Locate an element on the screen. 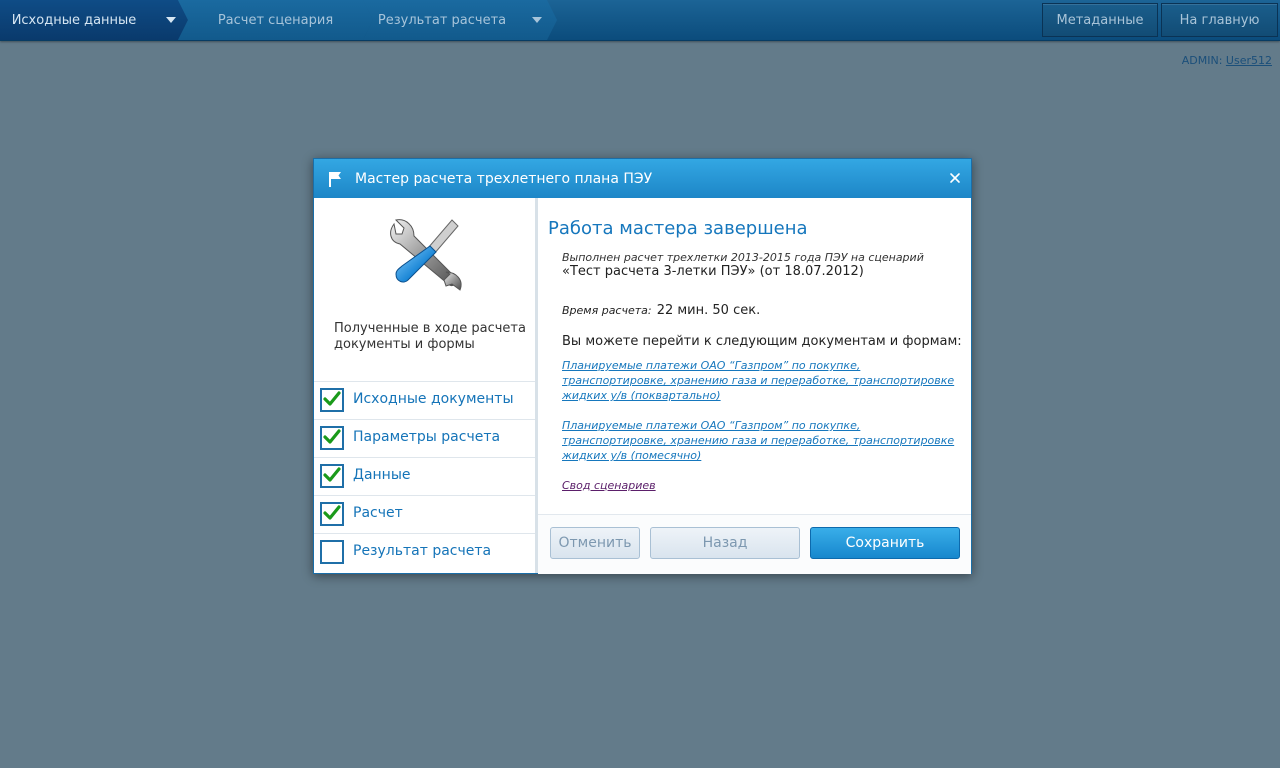 The width and height of the screenshot is (1280, 768). check-item-calc-params: Параметры расчета is located at coordinates (424, 438).